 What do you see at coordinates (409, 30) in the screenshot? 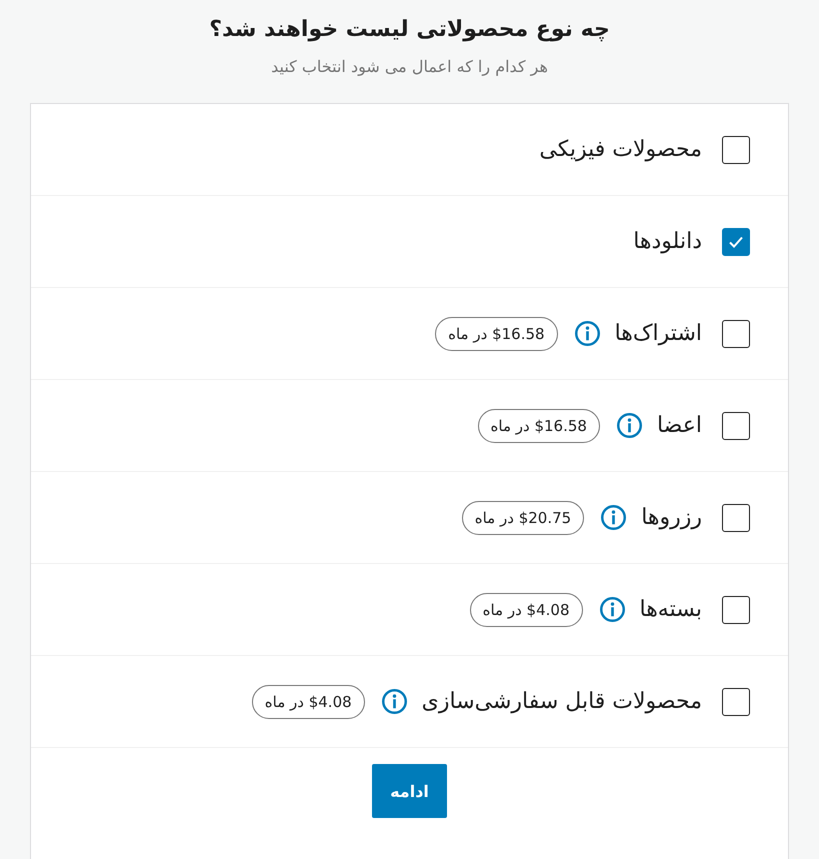
I see `page-title: چه نوع محصولاتی لیست خواهند شد؟` at bounding box center [409, 30].